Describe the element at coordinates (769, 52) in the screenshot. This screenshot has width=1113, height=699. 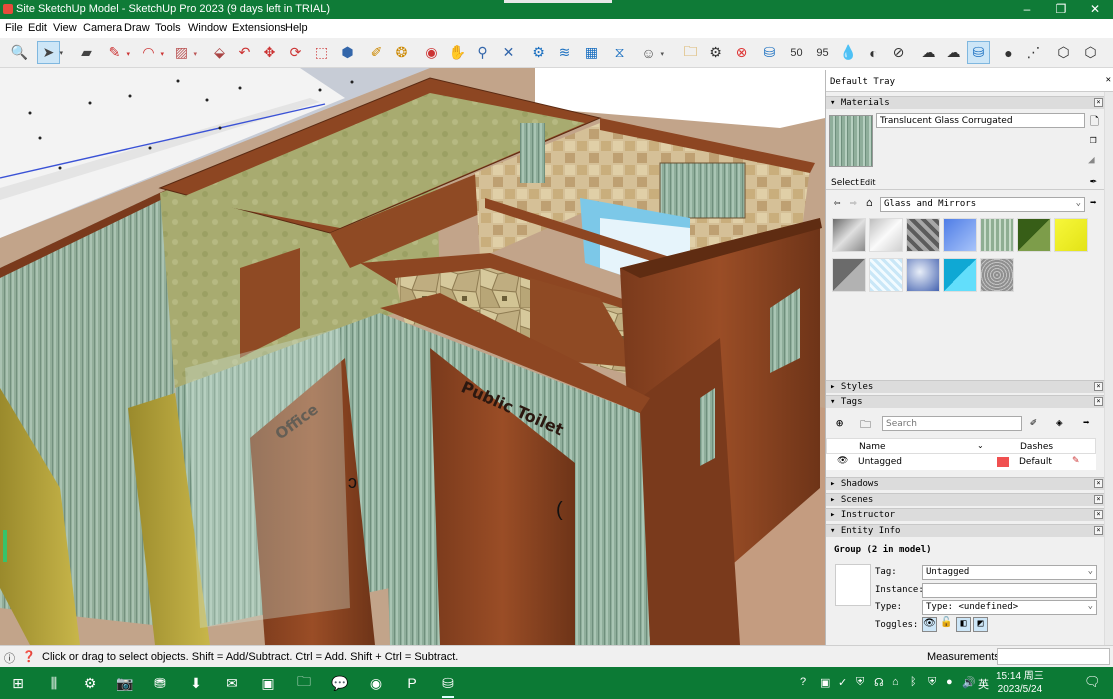
I see `sandbox-icon: ⛁` at that location.